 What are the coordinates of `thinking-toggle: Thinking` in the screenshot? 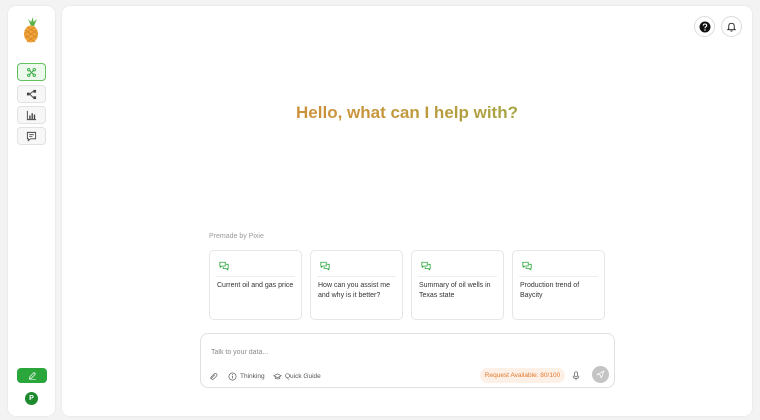 It's located at (246, 376).